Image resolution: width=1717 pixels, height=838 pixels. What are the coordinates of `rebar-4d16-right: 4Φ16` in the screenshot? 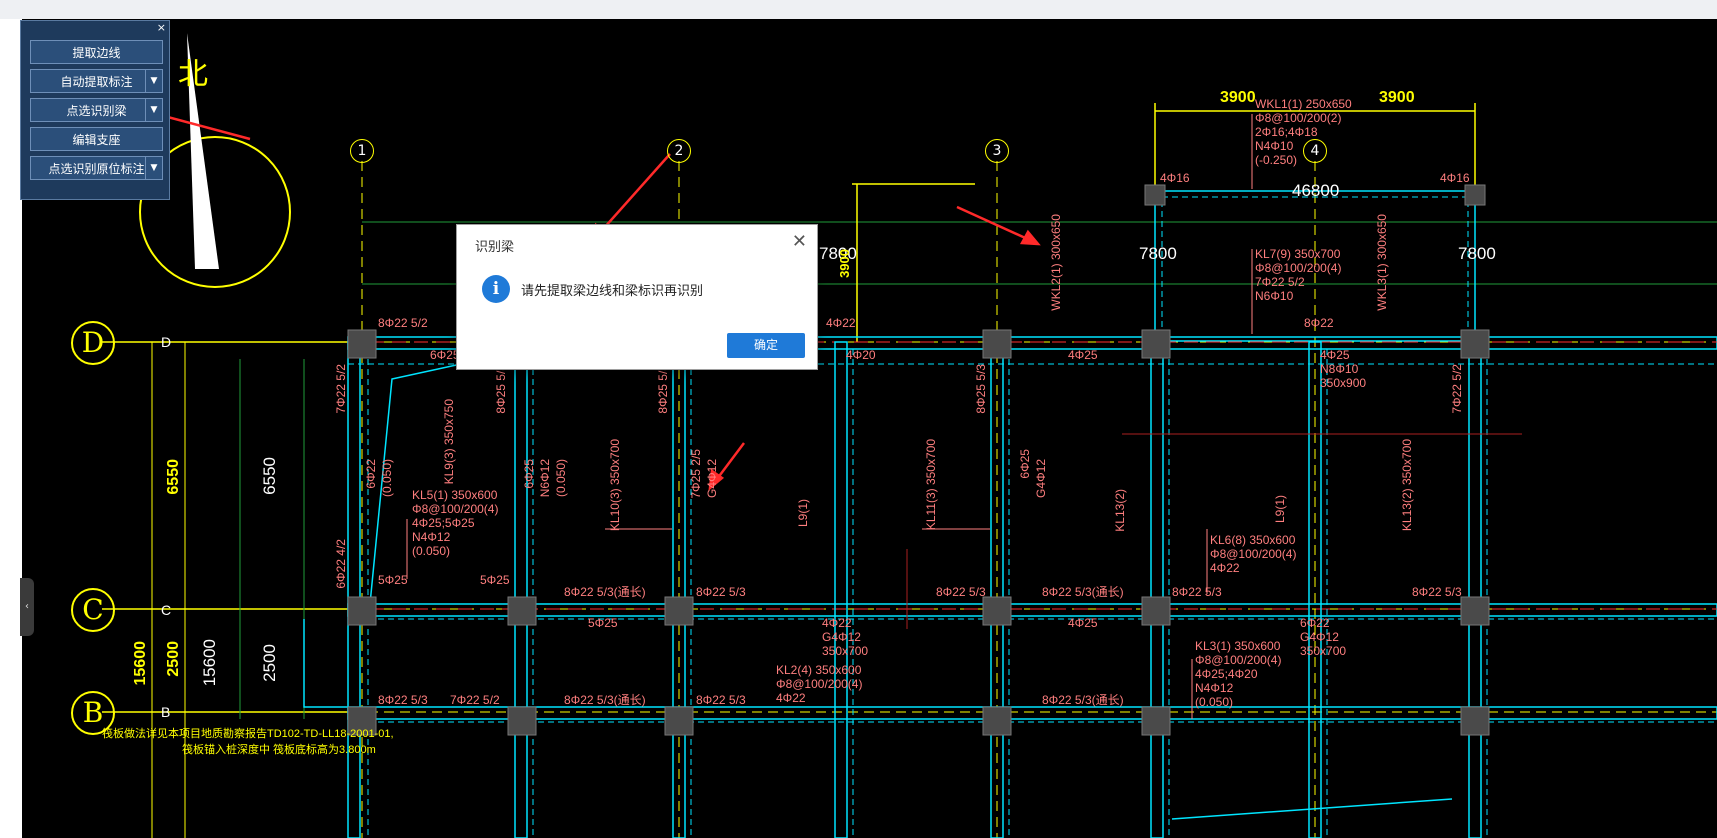 It's located at (1455, 178).